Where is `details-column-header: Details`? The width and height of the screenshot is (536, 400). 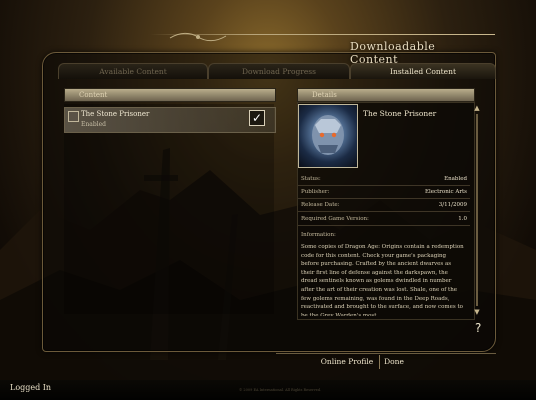
details-column-header: Details is located at coordinates (386, 95).